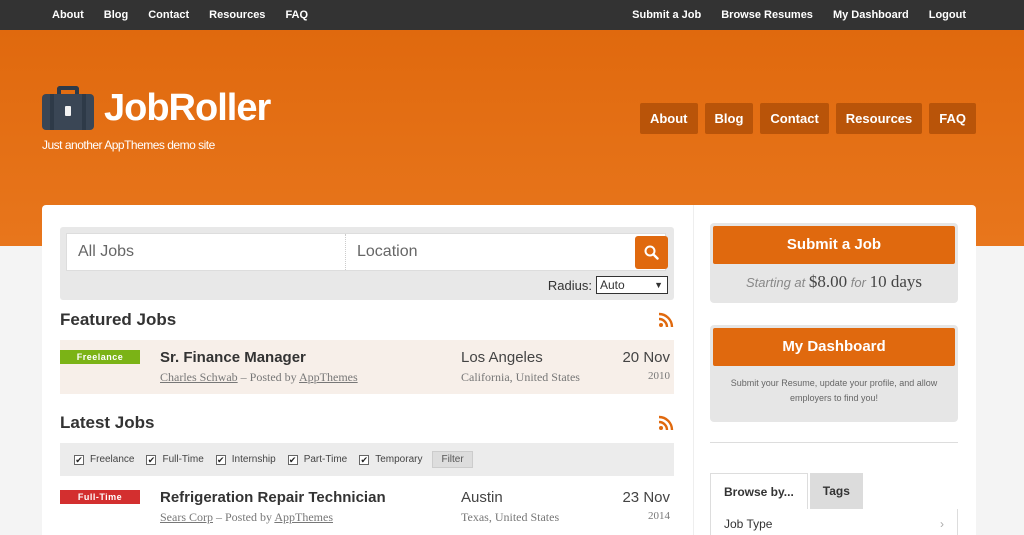 The image size is (1024, 535). I want to click on top-nav-submit-job: Submit a Job, so click(666, 15).